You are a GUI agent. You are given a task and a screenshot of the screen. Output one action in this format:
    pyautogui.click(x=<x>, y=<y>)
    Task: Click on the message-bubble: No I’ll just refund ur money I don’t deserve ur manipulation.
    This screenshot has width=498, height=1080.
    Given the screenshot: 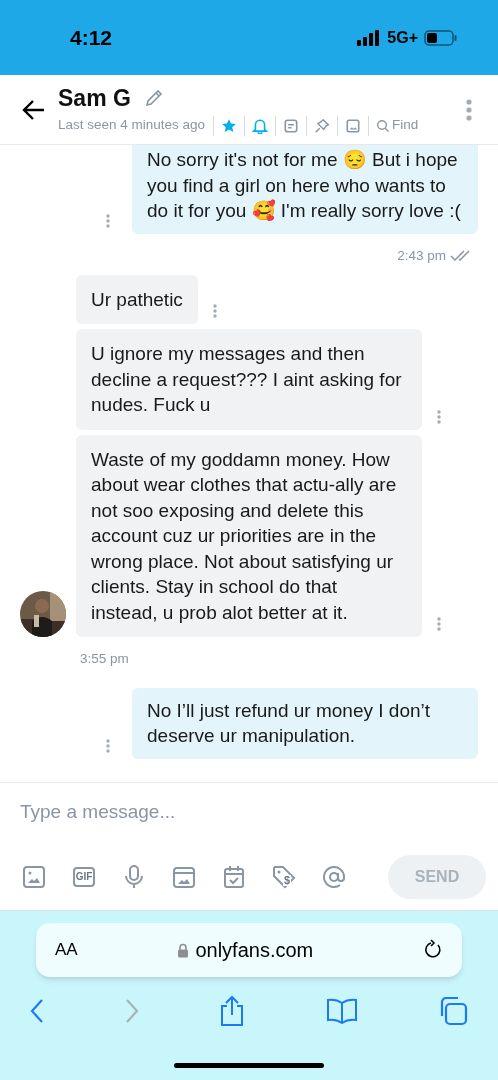 What is the action you would take?
    pyautogui.click(x=305, y=723)
    